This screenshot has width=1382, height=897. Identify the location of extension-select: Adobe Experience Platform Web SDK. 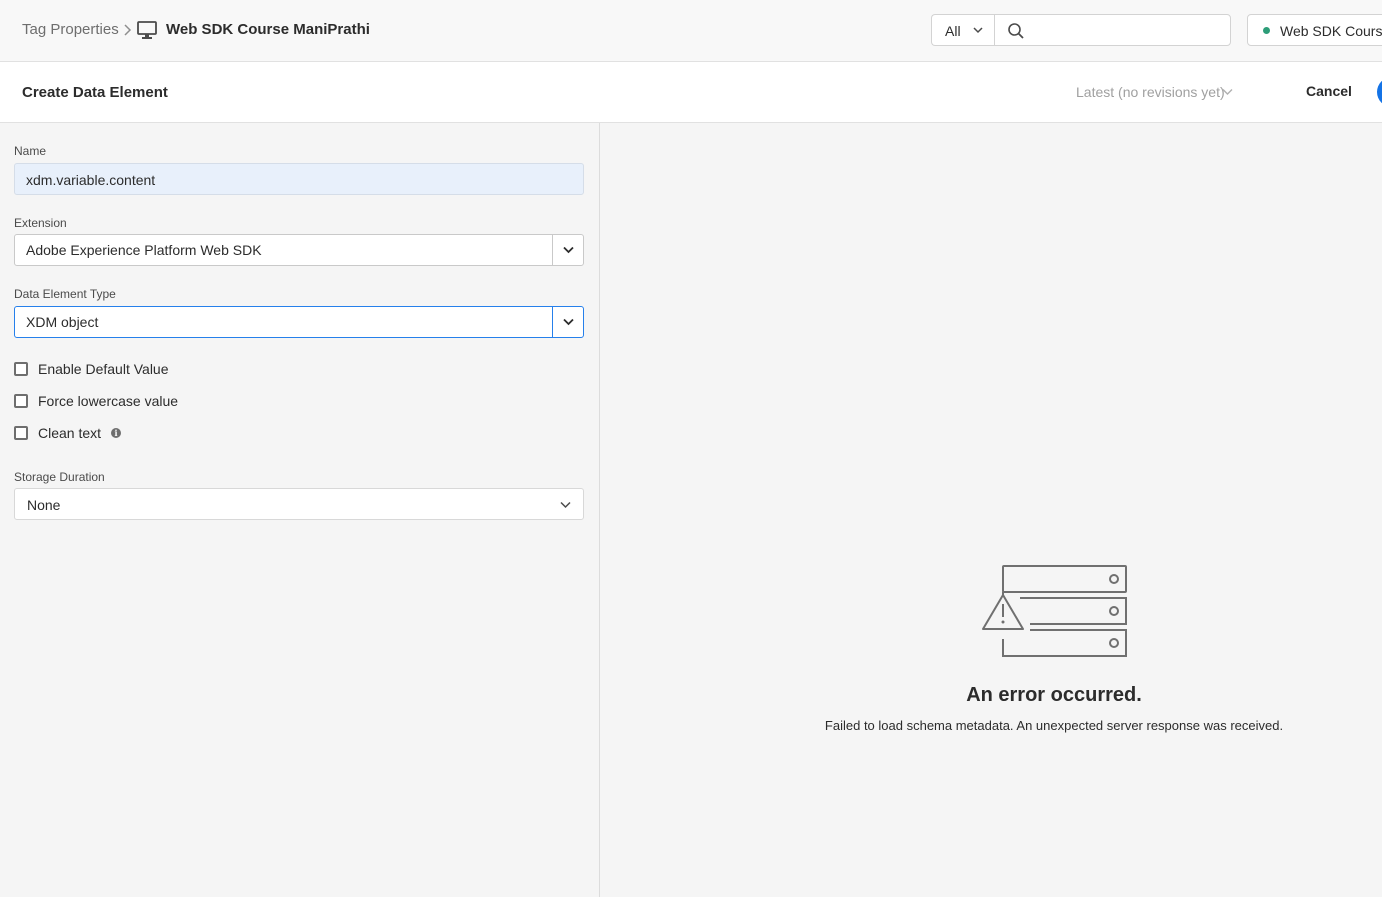
(299, 250).